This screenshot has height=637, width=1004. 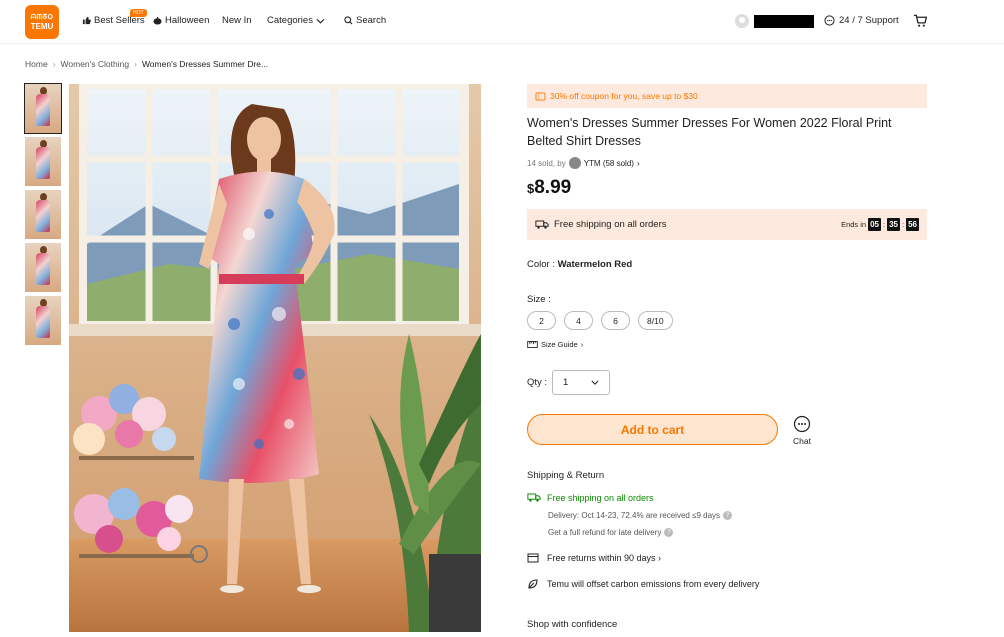 I want to click on nav-label: Search, so click(x=371, y=20).